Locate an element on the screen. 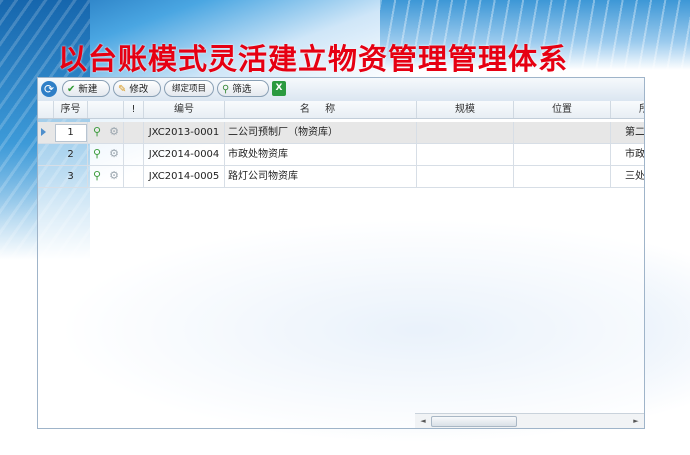  row-name: 二公司预制厂（物资库） is located at coordinates (321, 132).